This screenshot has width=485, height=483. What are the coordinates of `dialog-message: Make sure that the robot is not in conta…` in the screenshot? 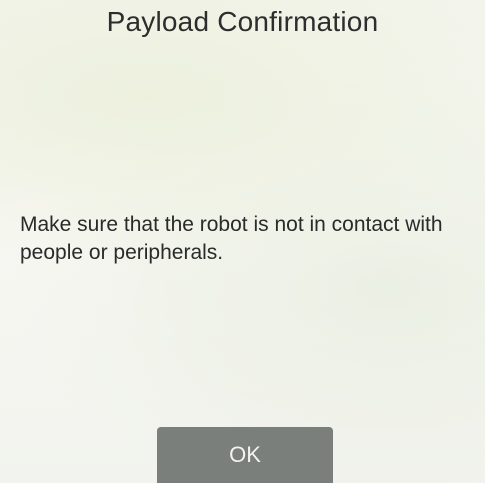 It's located at (231, 238).